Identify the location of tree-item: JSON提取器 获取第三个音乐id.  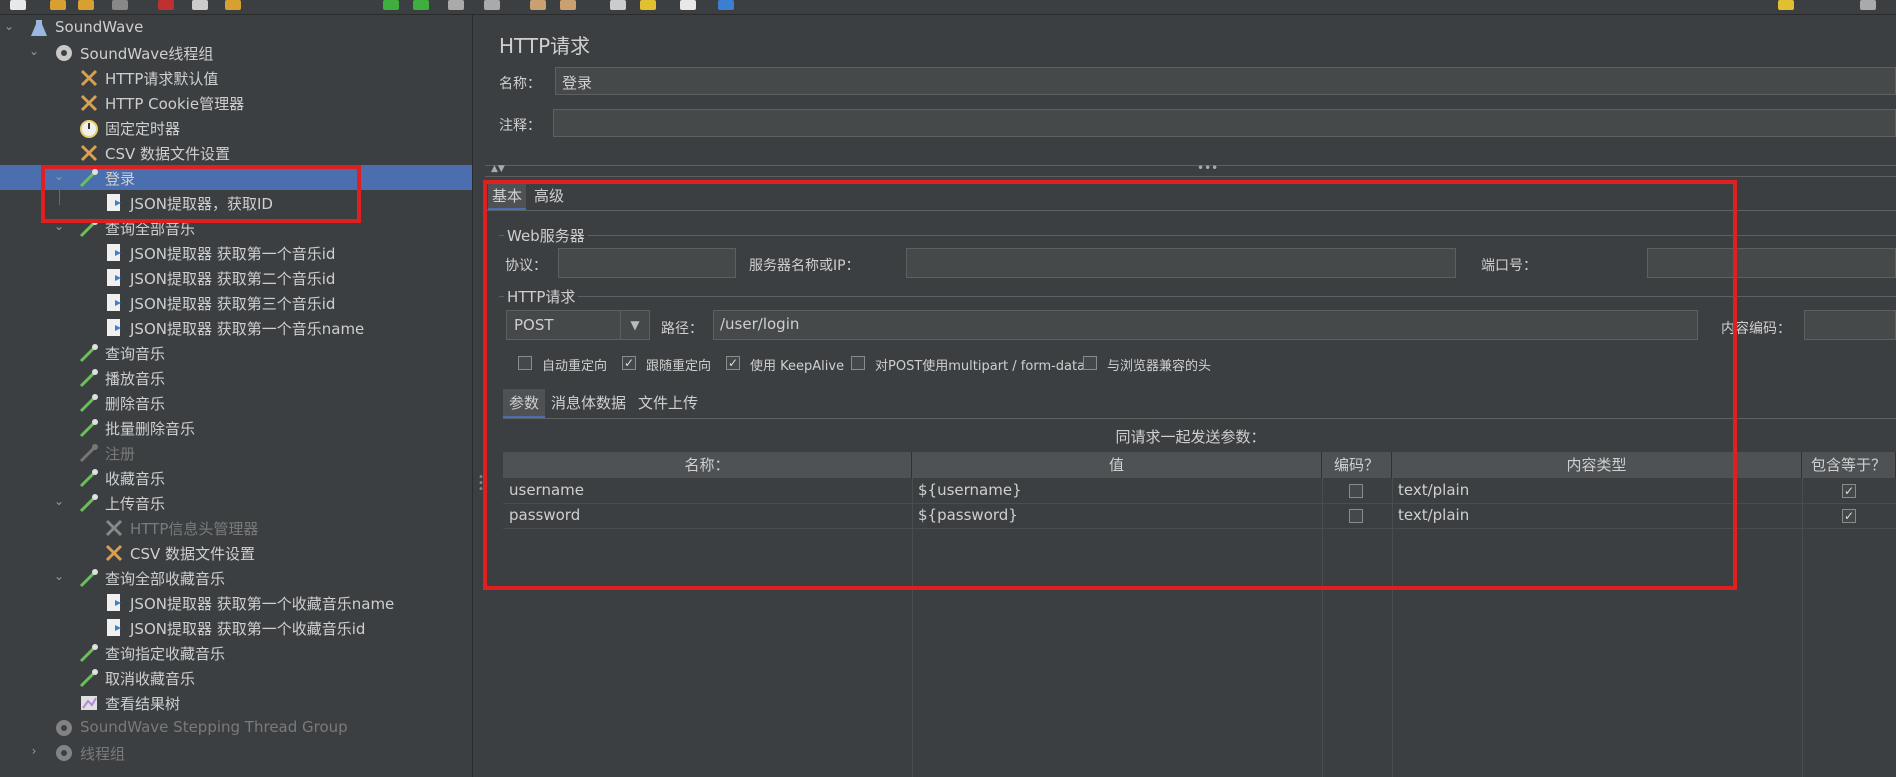
(236, 302).